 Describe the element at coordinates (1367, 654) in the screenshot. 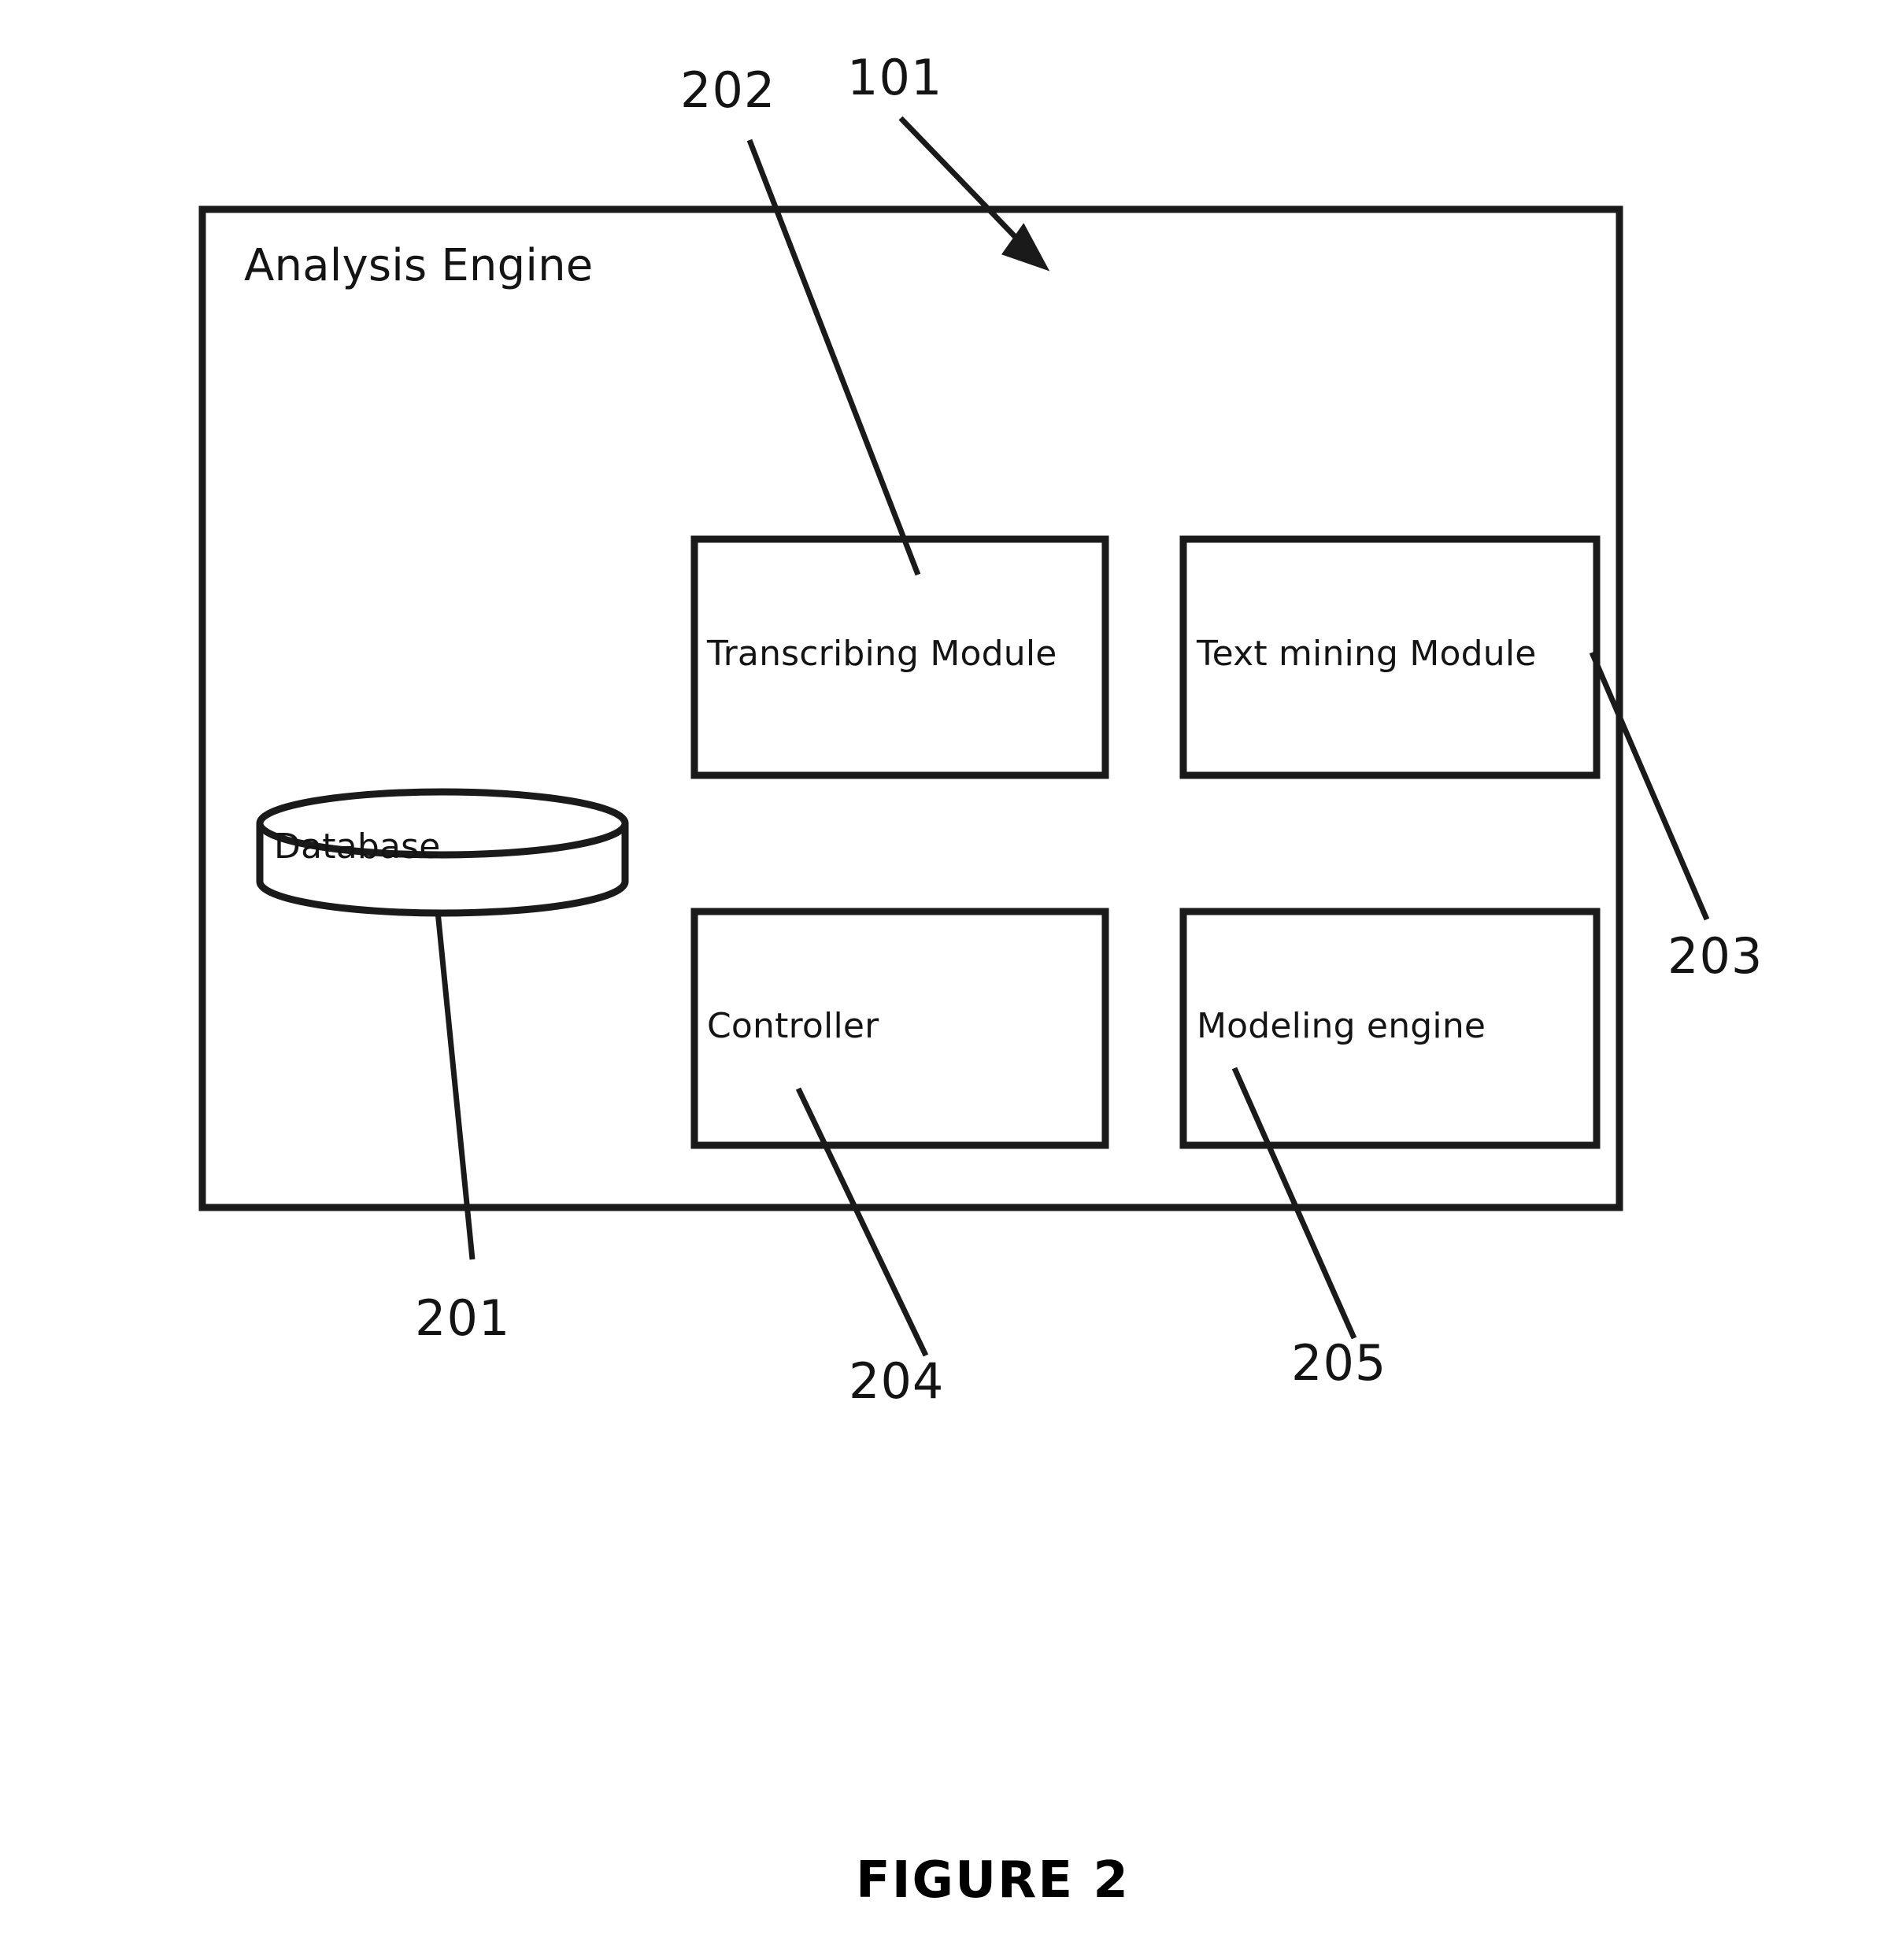

I see `text-mining-module-label: Text mining Module` at that location.